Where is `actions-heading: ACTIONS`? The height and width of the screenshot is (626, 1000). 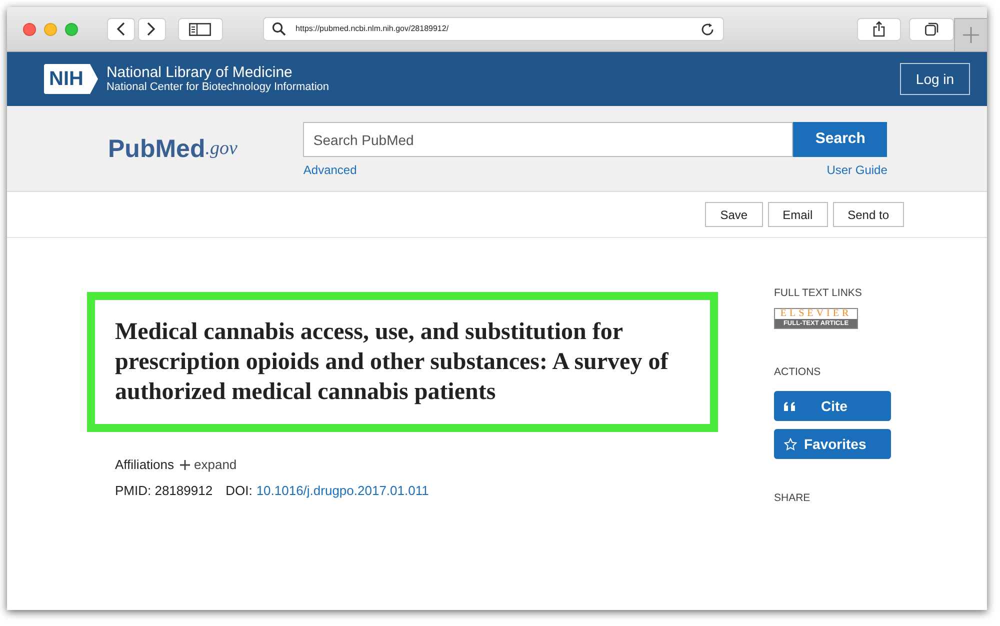
actions-heading: ACTIONS is located at coordinates (798, 372).